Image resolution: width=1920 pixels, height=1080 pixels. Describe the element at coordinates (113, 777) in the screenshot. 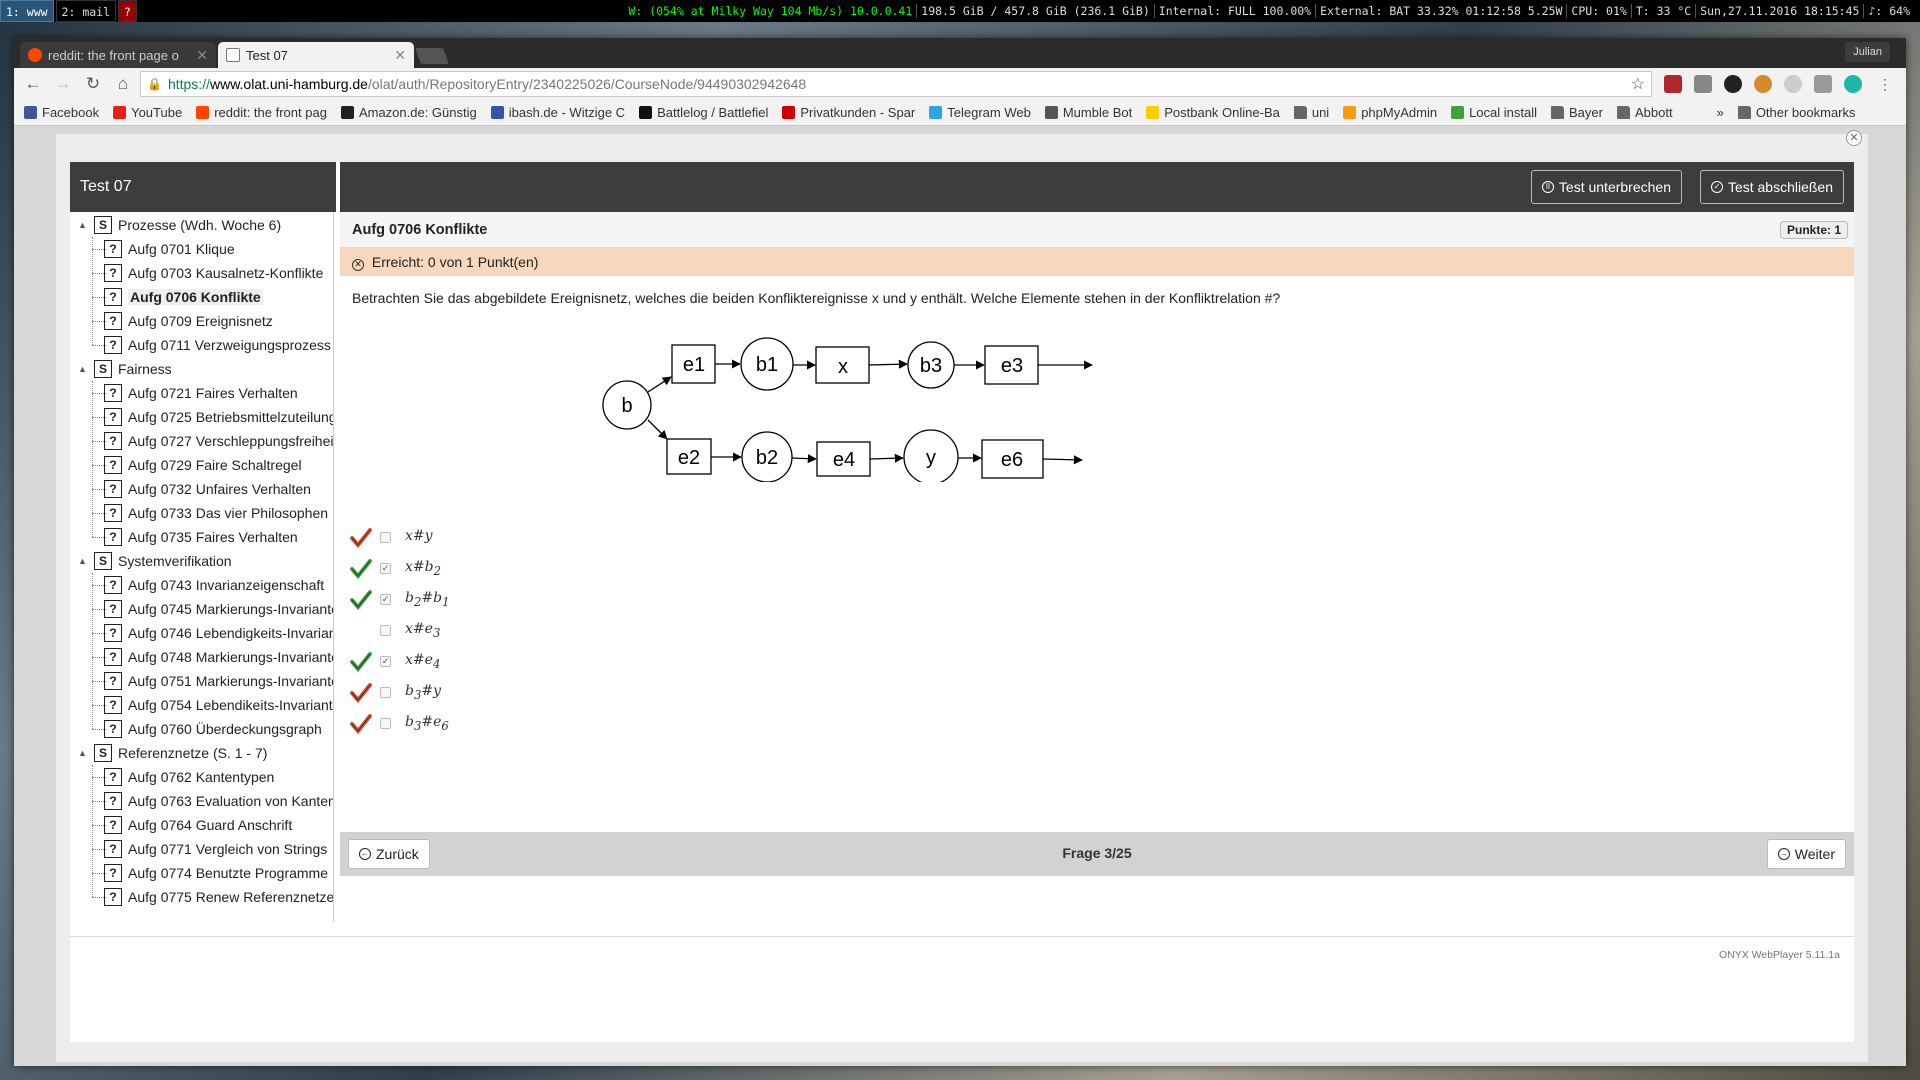

I see `question-icon: ?` at that location.